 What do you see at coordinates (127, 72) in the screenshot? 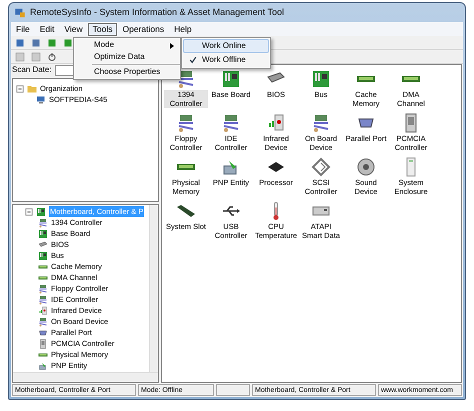
I see `menu-item: Choose Properties` at bounding box center [127, 72].